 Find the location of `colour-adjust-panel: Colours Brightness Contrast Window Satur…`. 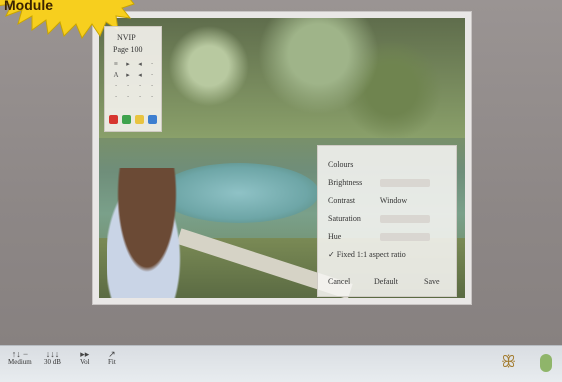

colour-adjust-panel: Colours Brightness Contrast Window Satur… is located at coordinates (387, 221).